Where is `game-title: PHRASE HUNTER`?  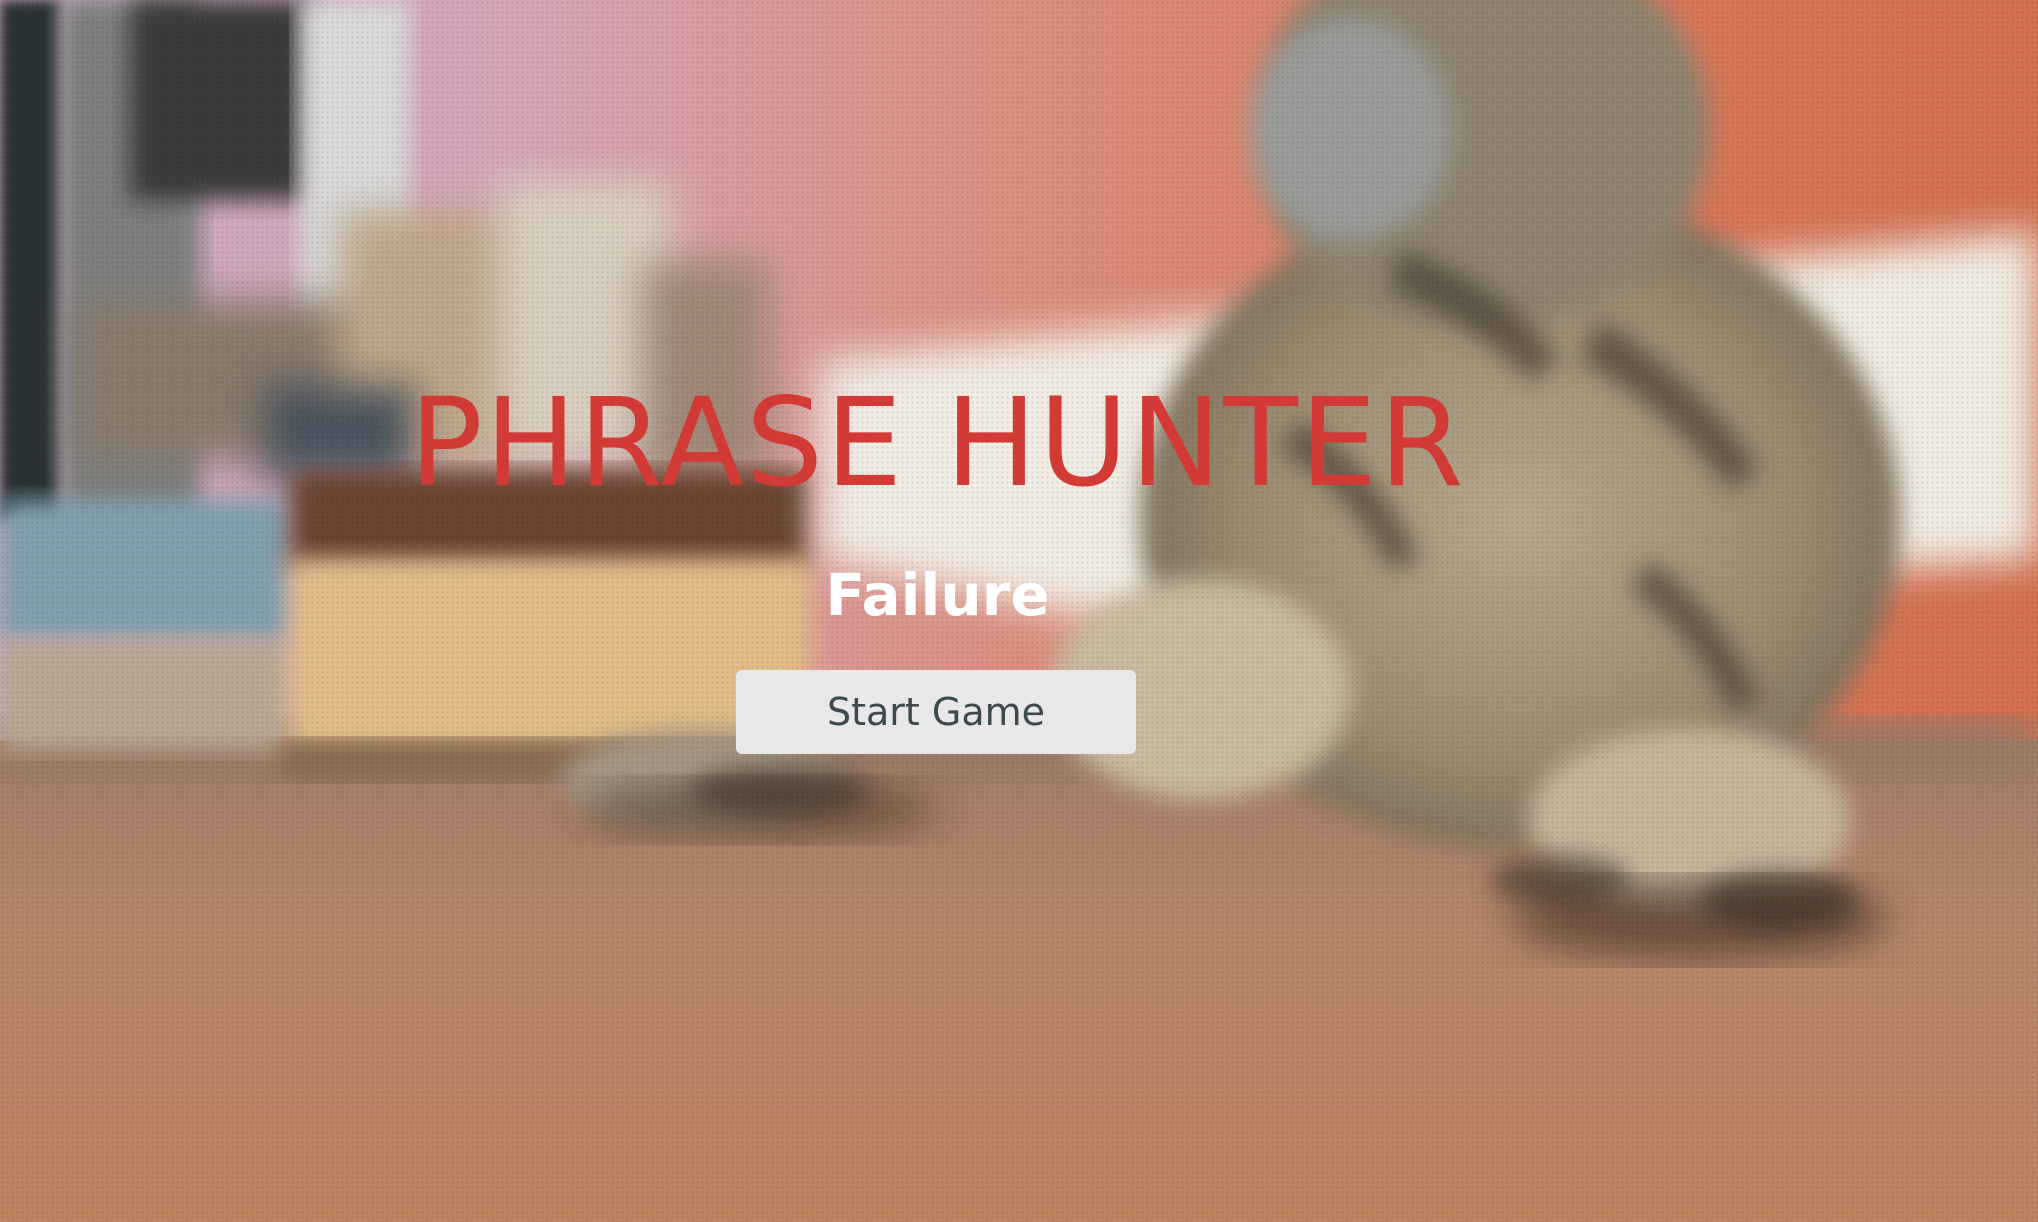 game-title: PHRASE HUNTER is located at coordinates (937, 443).